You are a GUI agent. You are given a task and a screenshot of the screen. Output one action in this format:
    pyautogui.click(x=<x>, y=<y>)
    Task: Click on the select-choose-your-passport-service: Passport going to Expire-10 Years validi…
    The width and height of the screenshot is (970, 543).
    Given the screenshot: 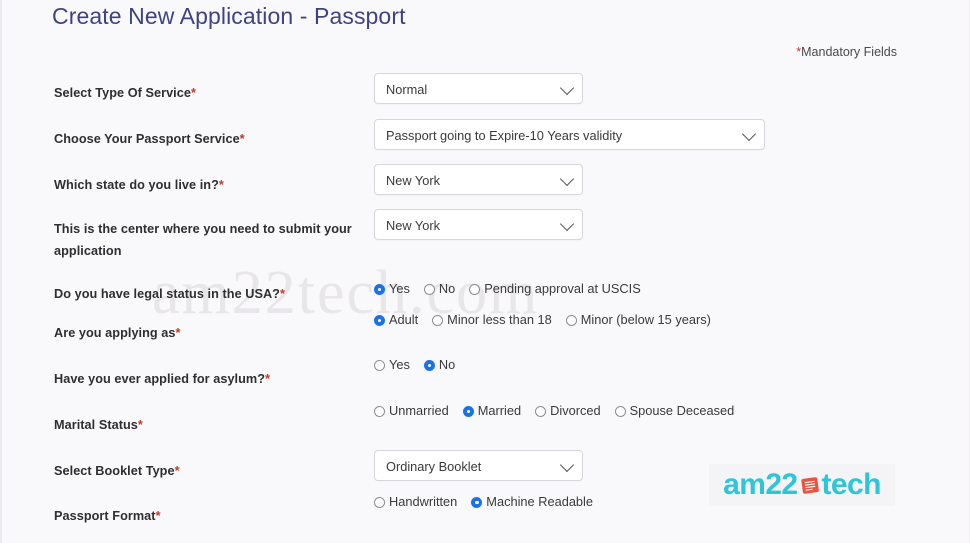 What is the action you would take?
    pyautogui.click(x=569, y=134)
    